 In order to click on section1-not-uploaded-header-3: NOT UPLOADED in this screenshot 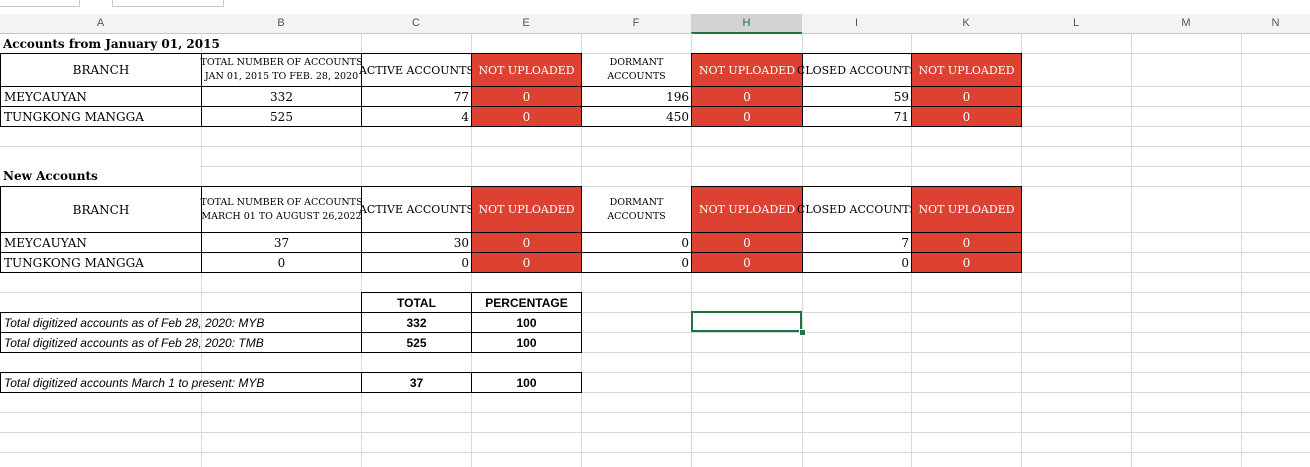, I will do `click(966, 70)`.